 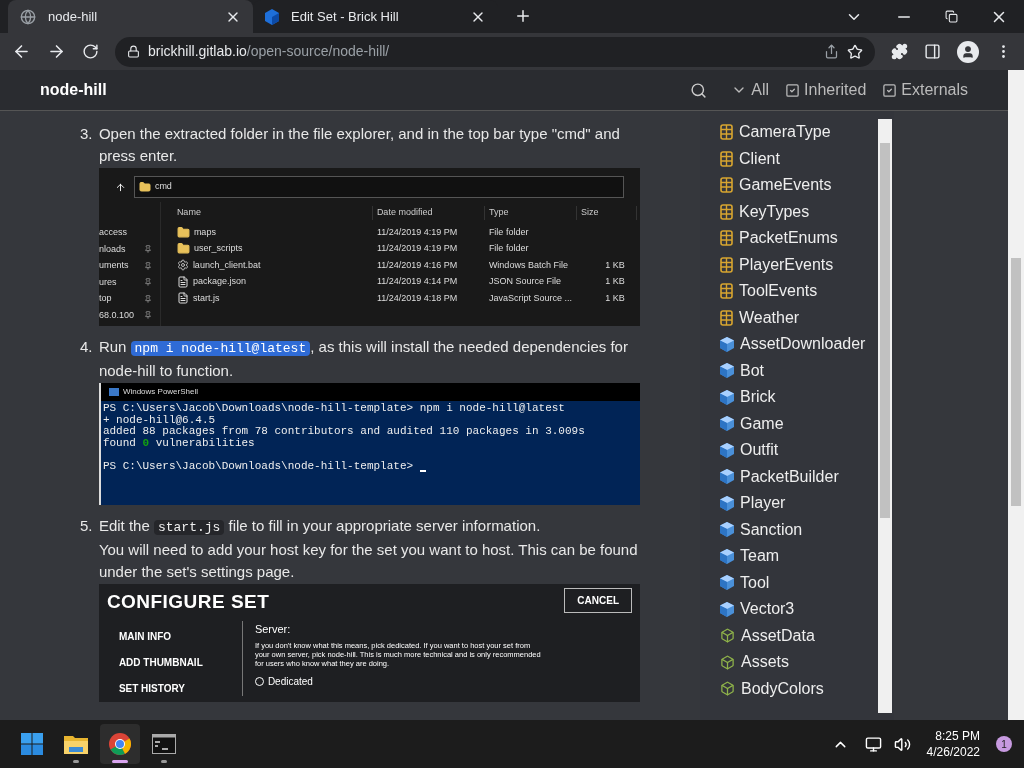 What do you see at coordinates (219, 282) in the screenshot?
I see `file-name: package.json` at bounding box center [219, 282].